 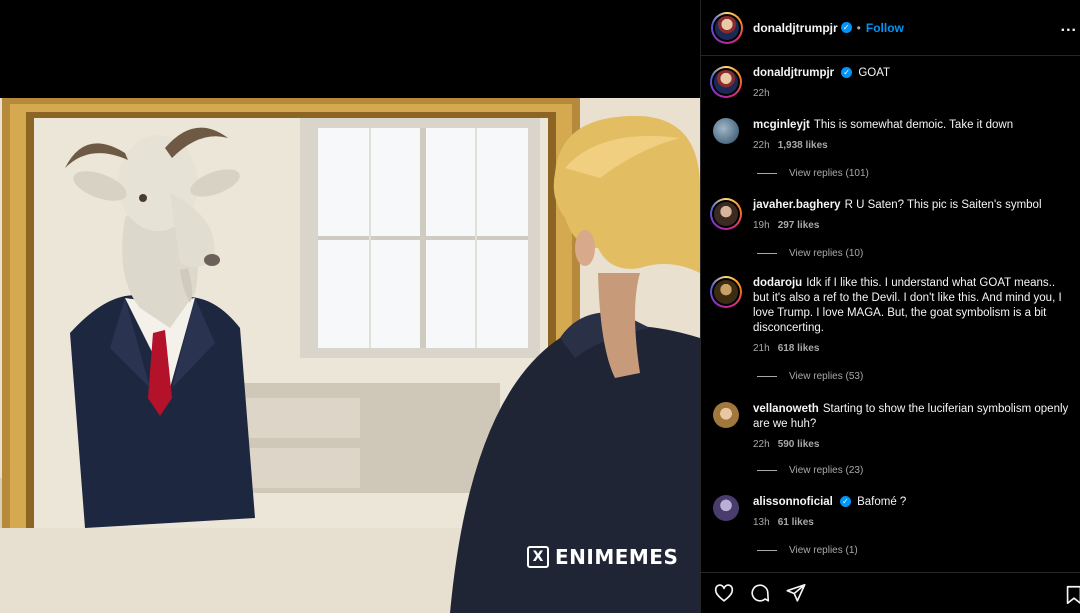 What do you see at coordinates (793, 73) in the screenshot?
I see `caption-username: donaldjtrumpjr` at bounding box center [793, 73].